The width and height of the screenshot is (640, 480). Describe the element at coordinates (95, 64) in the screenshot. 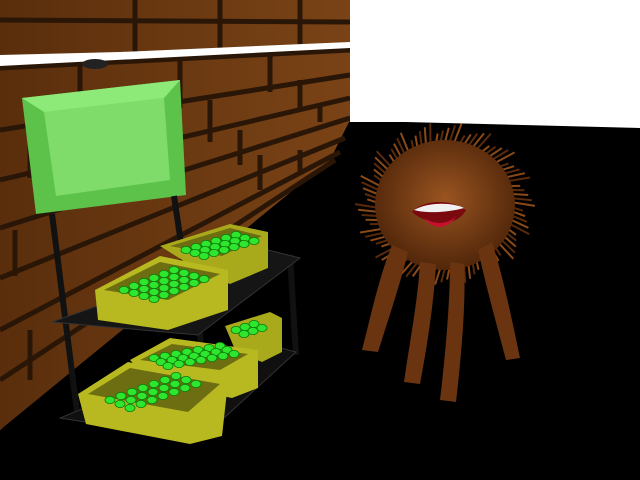

I see `wall-bump` at that location.